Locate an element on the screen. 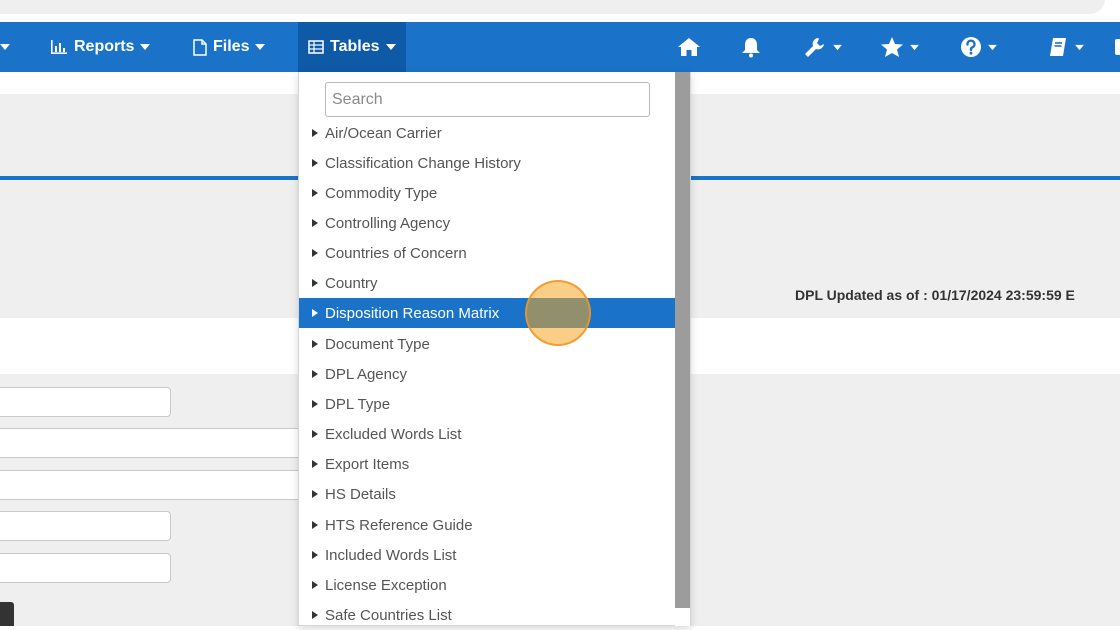 Image resolution: width=1120 pixels, height=630 pixels. notifications-button is located at coordinates (751, 47).